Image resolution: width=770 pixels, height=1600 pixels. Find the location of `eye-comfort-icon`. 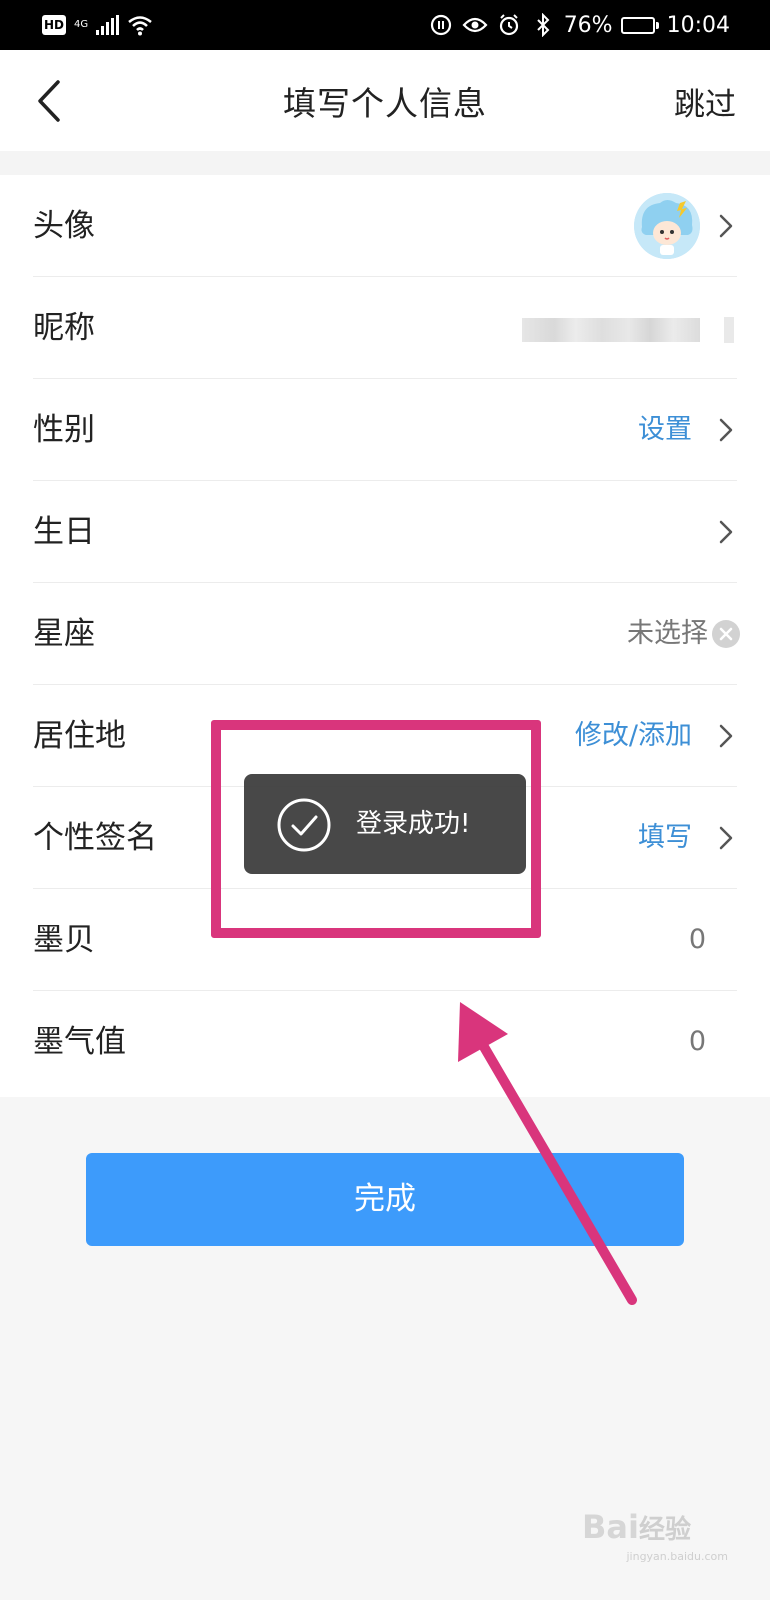

eye-comfort-icon is located at coordinates (475, 25).